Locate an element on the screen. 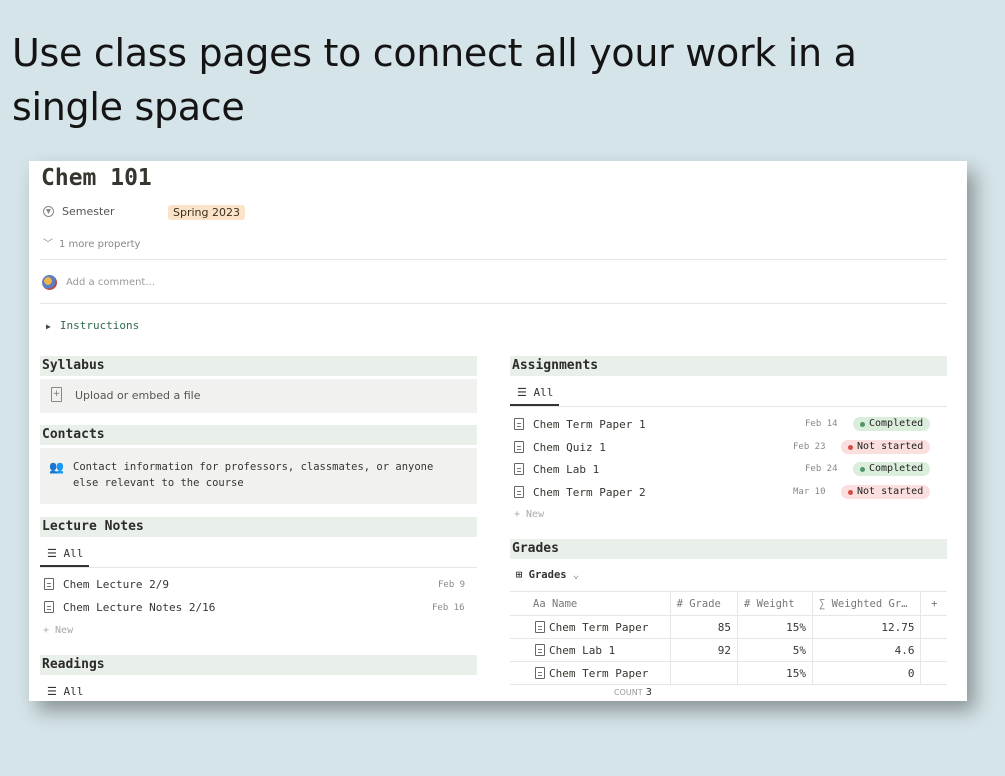 The image size is (1005, 776). grades-heading: Grades is located at coordinates (728, 549).